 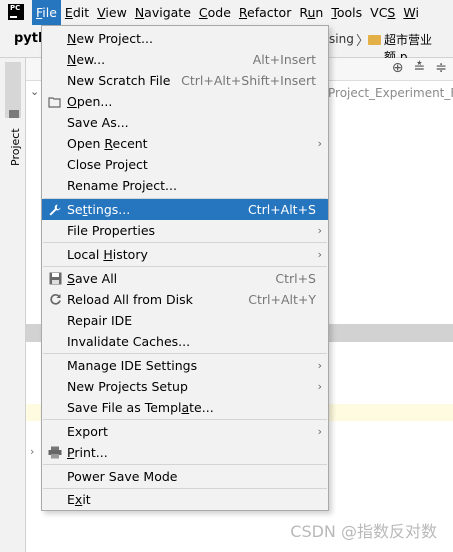 What do you see at coordinates (55, 453) in the screenshot?
I see `printer-icon` at bounding box center [55, 453].